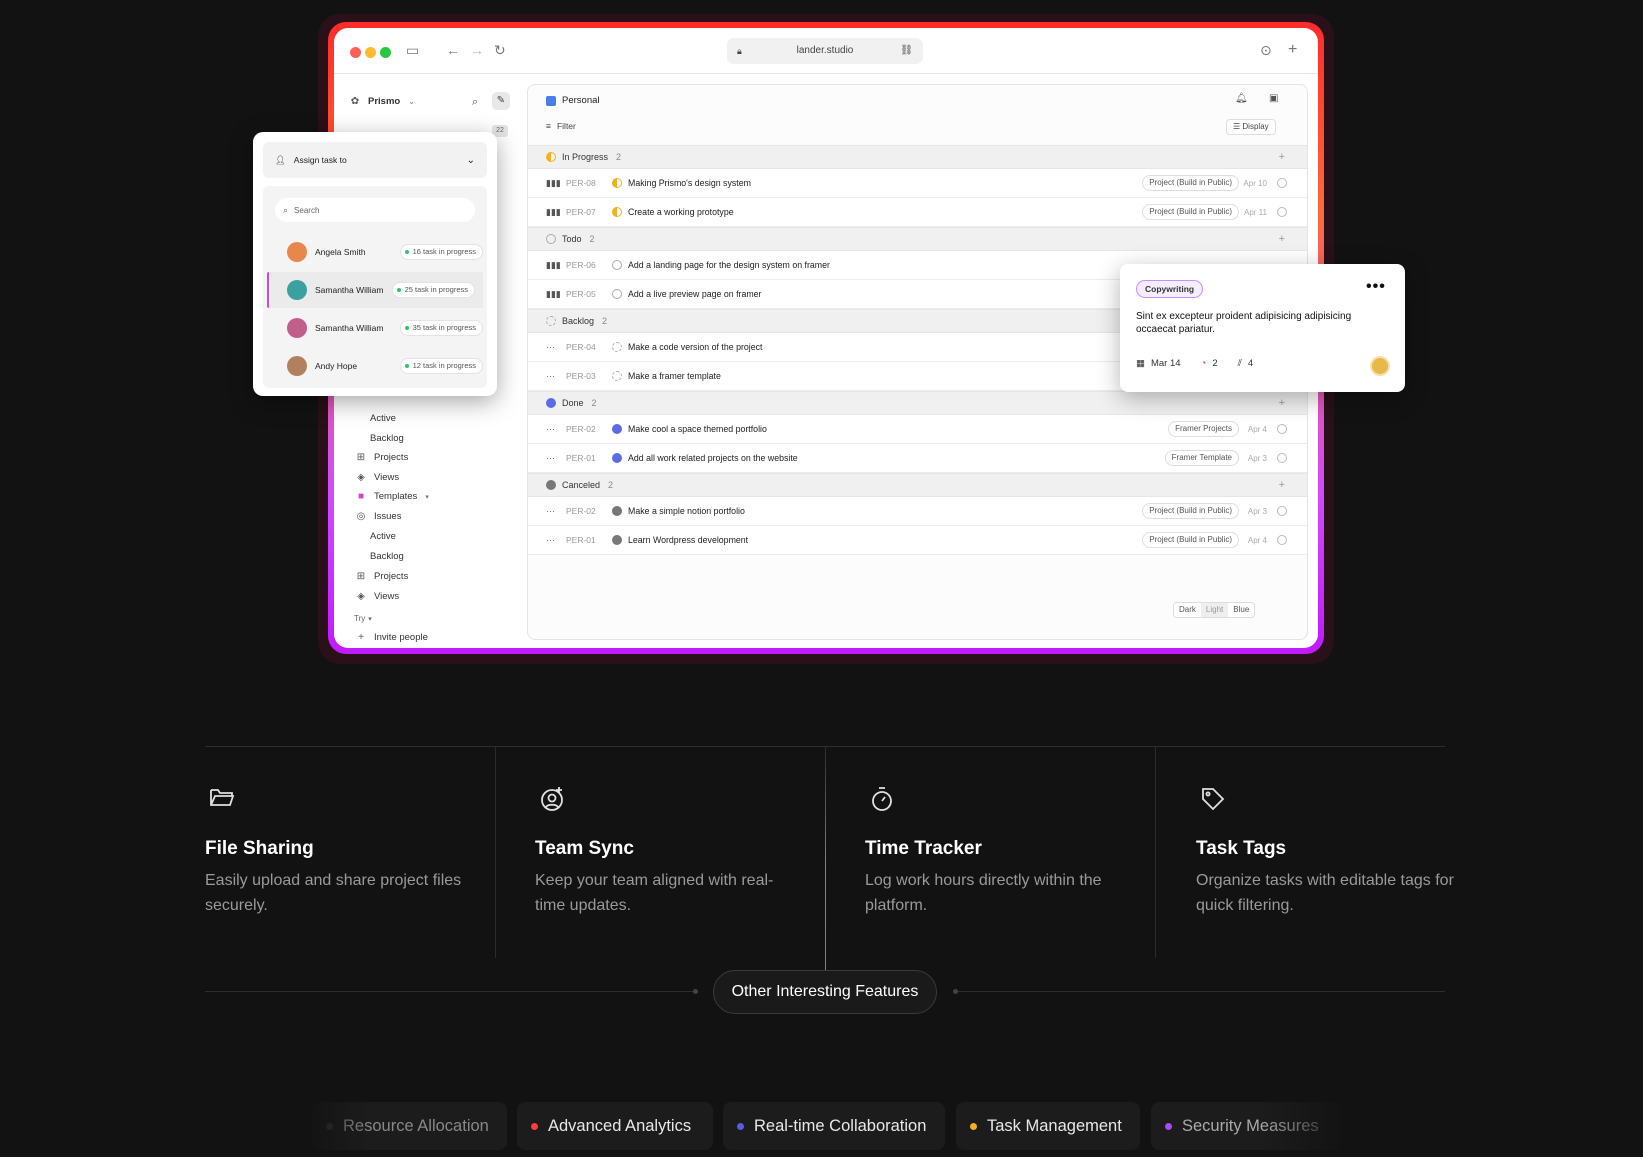  What do you see at coordinates (375, 210) in the screenshot?
I see `assignee-search-input: ⌕ Search` at bounding box center [375, 210].